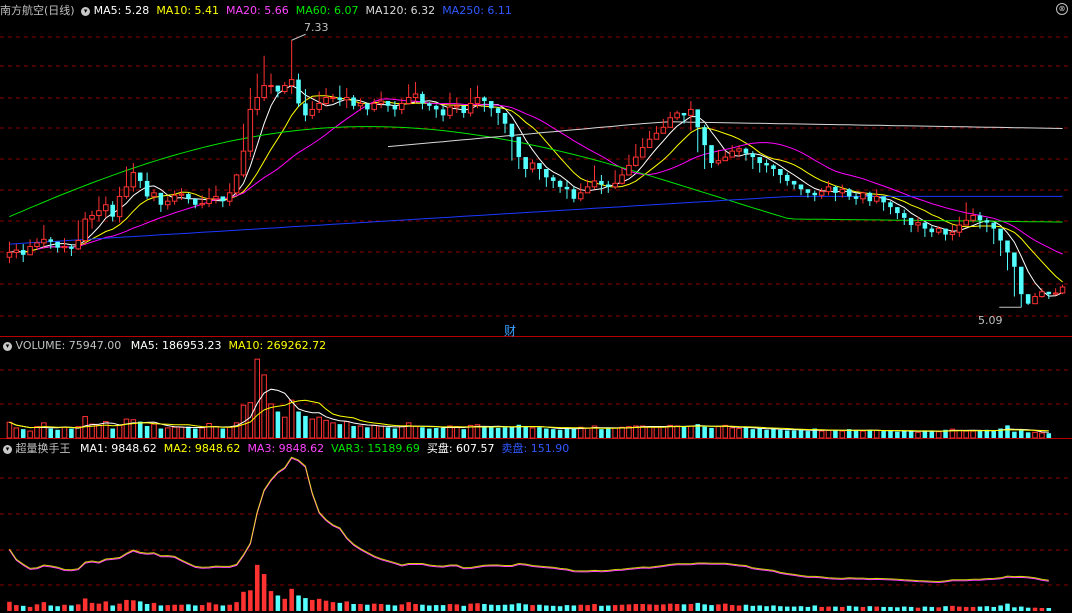 The width and height of the screenshot is (1072, 613). I want to click on volume-title: VOLUME: 75947.00, so click(68, 345).